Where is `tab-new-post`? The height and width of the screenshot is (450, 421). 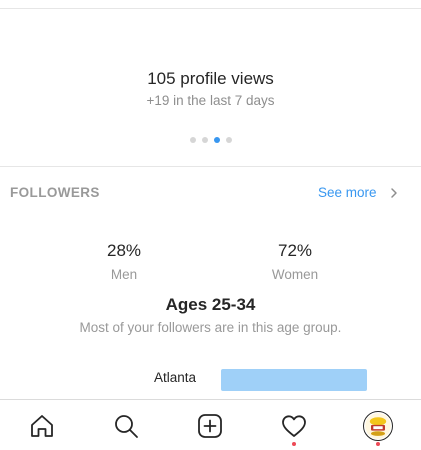
tab-new-post is located at coordinates (210, 426).